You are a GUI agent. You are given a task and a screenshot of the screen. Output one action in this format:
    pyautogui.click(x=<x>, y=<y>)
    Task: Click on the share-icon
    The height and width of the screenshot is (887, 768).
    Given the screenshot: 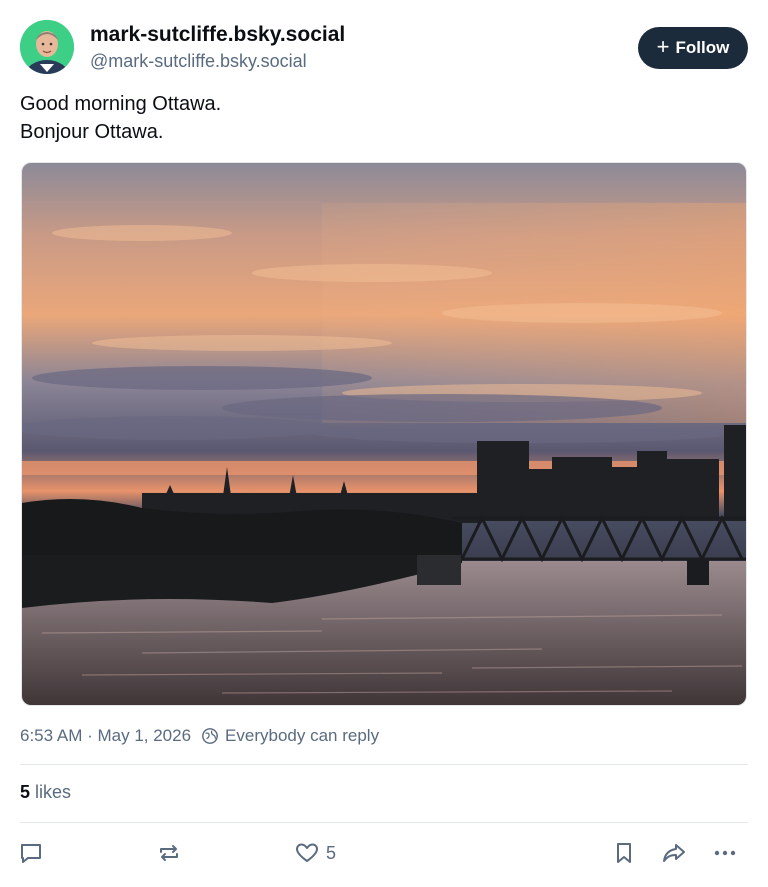 What is the action you would take?
    pyautogui.click(x=674, y=853)
    